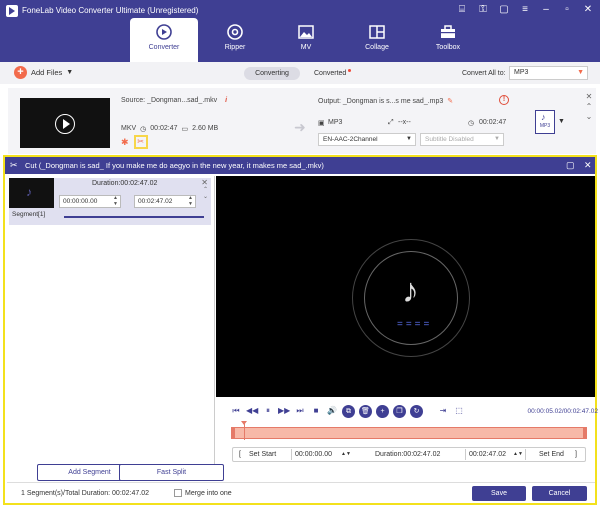 The height and width of the screenshot is (508, 600). What do you see at coordinates (381, 101) in the screenshot?
I see `output-label: Output: _Dongman is s...s me sad_.mp3` at bounding box center [381, 101].